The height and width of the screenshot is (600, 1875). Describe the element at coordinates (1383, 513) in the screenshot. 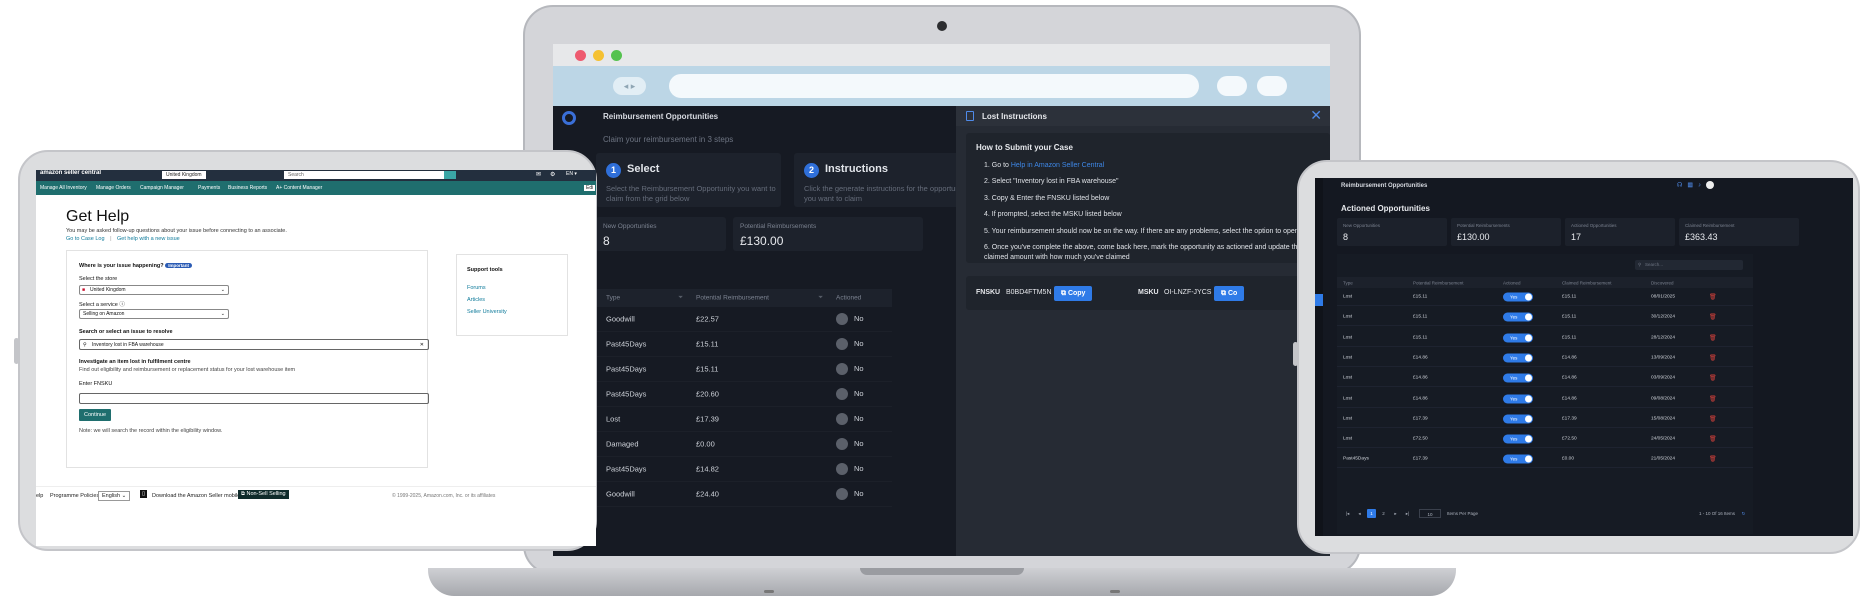

I see `page-button: 2` at that location.